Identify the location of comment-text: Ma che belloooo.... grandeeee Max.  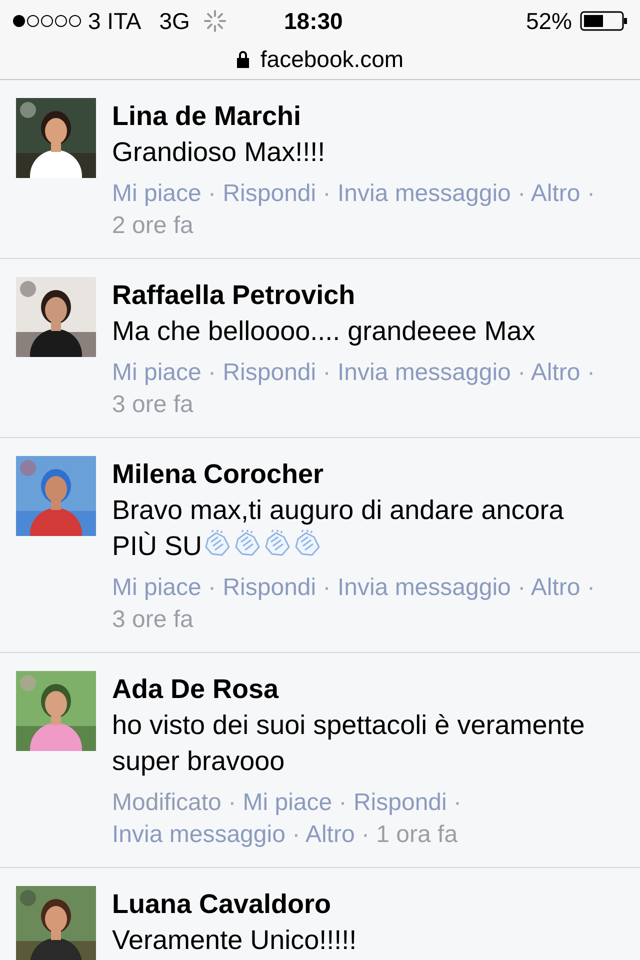
(324, 331).